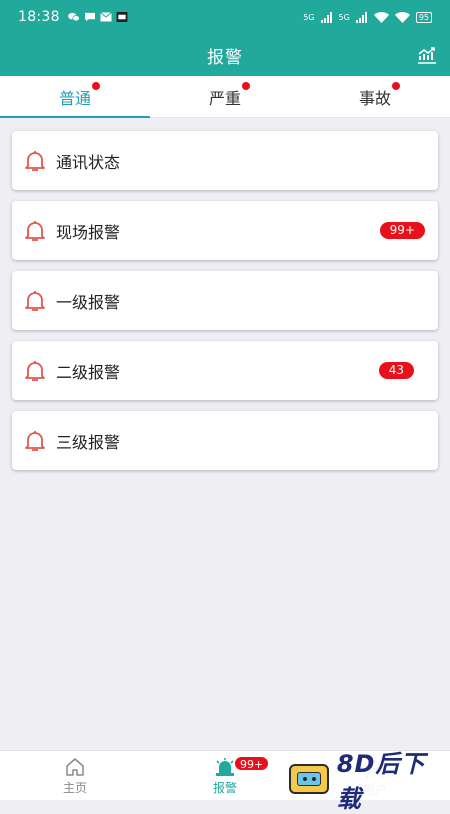 The width and height of the screenshot is (450, 814). I want to click on nav-alarm: 报警 99+, so click(225, 775).